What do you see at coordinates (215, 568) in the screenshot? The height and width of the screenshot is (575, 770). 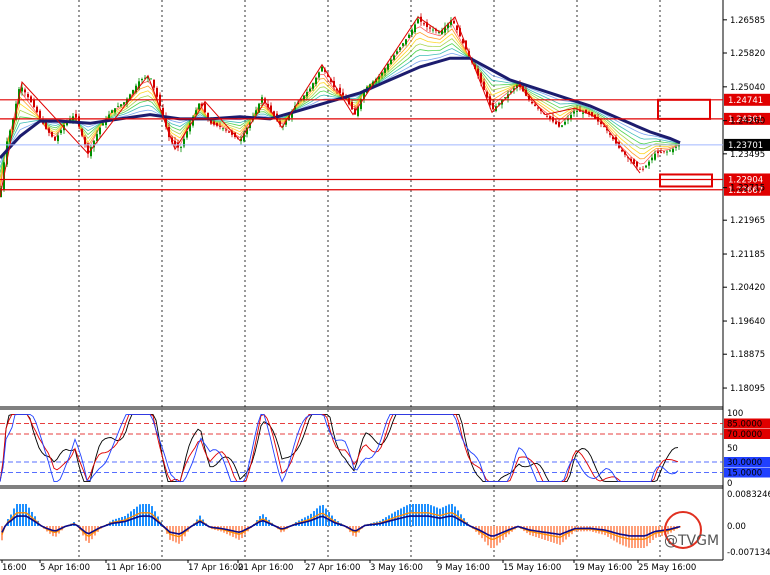 I see `time-tick-label: 17 Apr 16:00` at bounding box center [215, 568].